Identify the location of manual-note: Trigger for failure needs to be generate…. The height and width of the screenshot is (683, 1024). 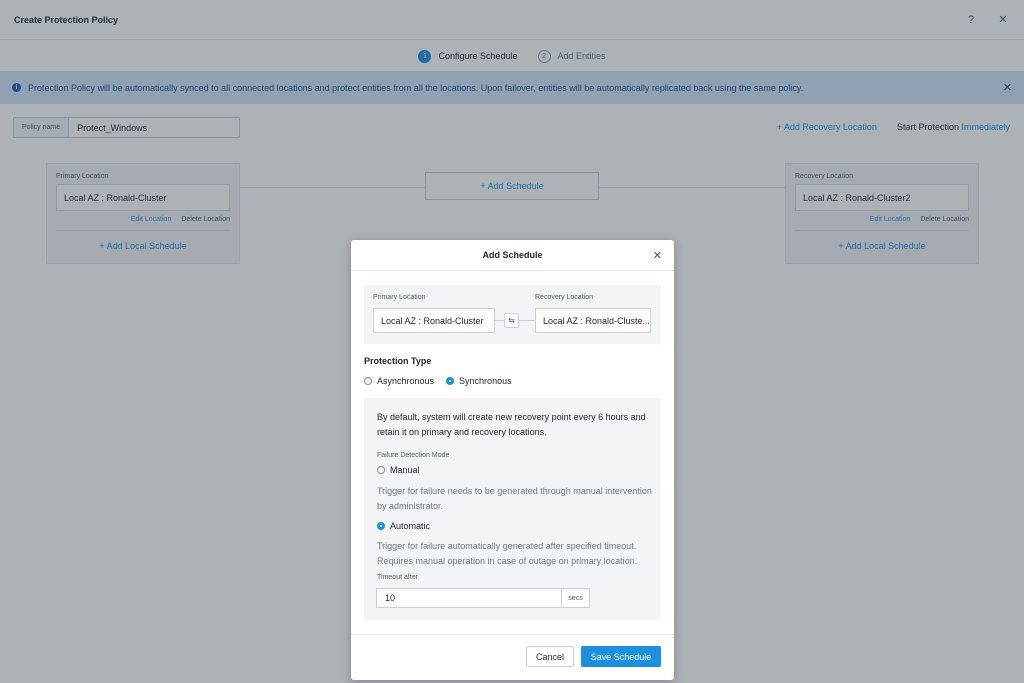
(514, 498).